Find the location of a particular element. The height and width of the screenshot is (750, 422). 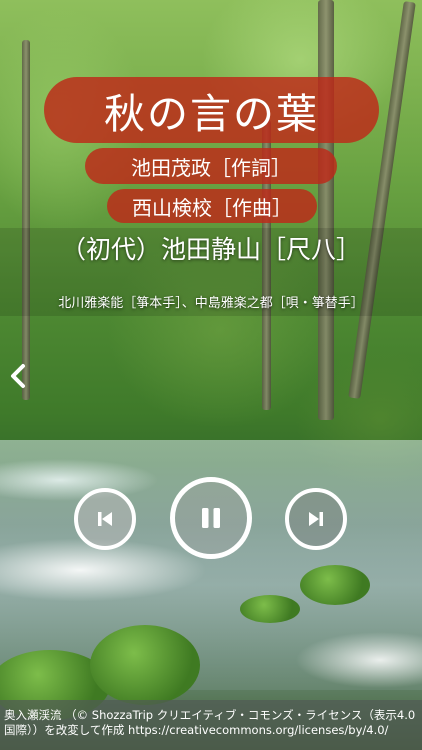

song-title: 秋の言の葉 is located at coordinates (211, 110).